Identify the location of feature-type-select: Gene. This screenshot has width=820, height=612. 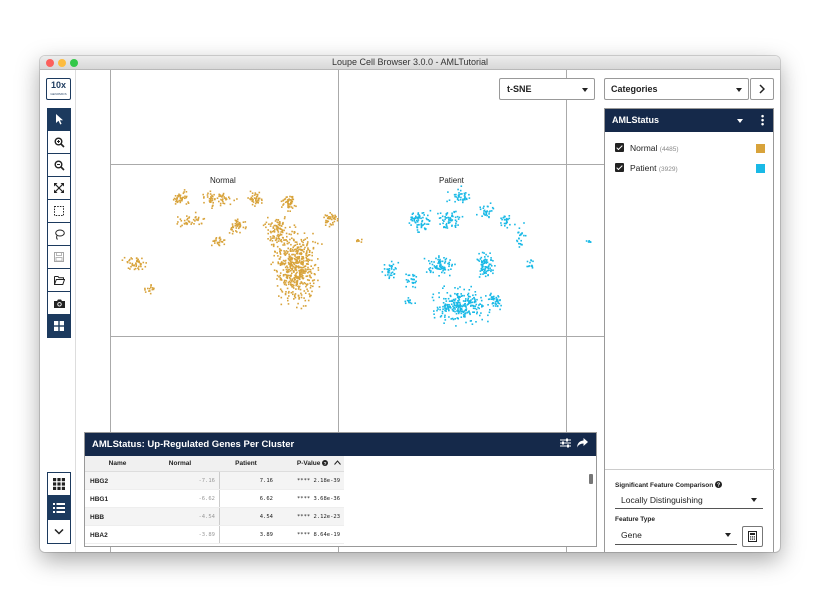
(676, 535).